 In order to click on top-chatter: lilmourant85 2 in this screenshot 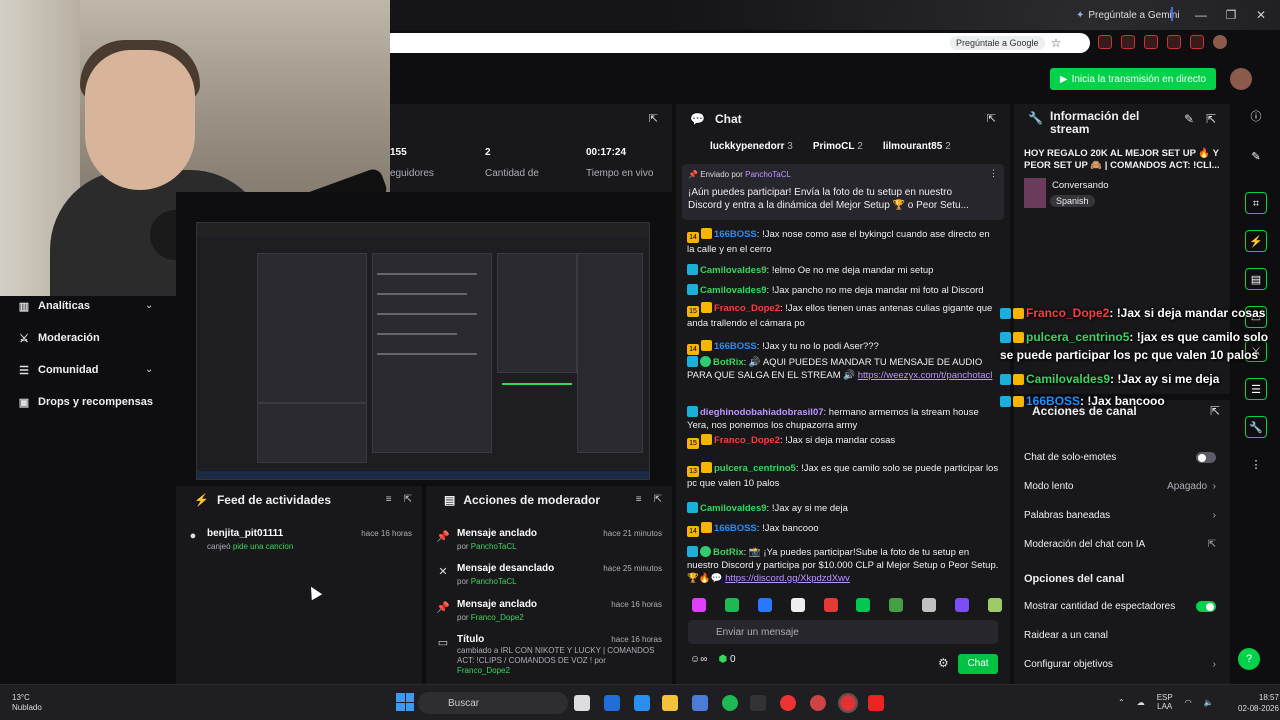, I will do `click(917, 146)`.